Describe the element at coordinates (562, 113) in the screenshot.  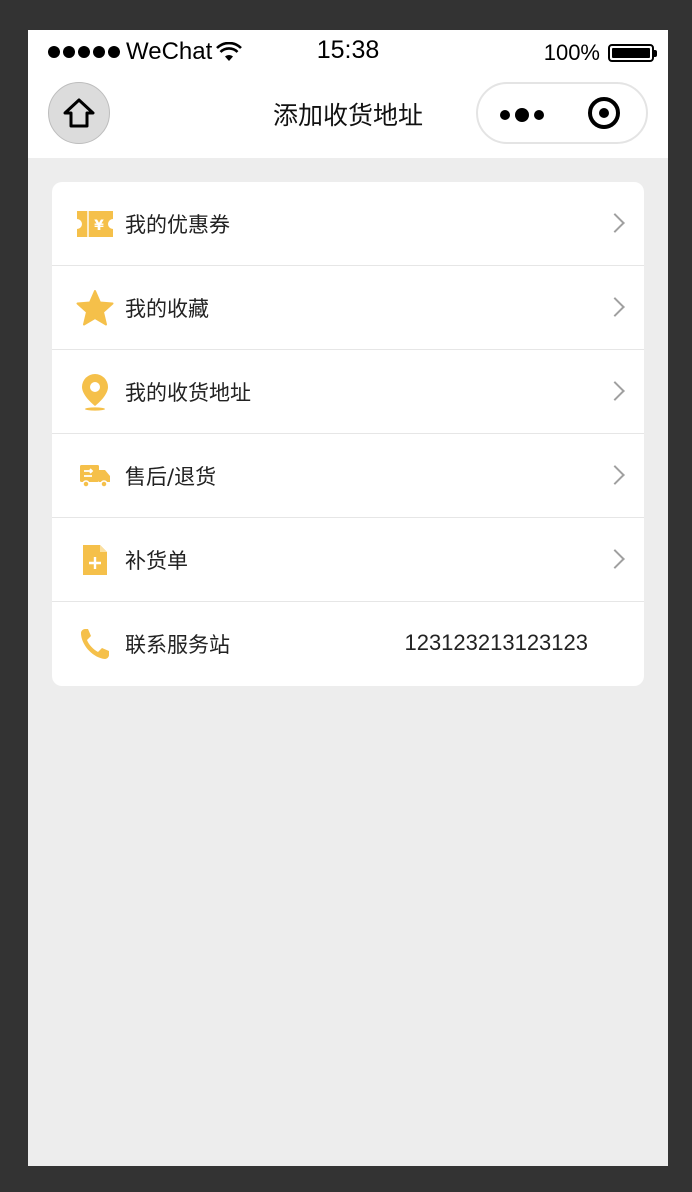
I see `menu-capsule` at that location.